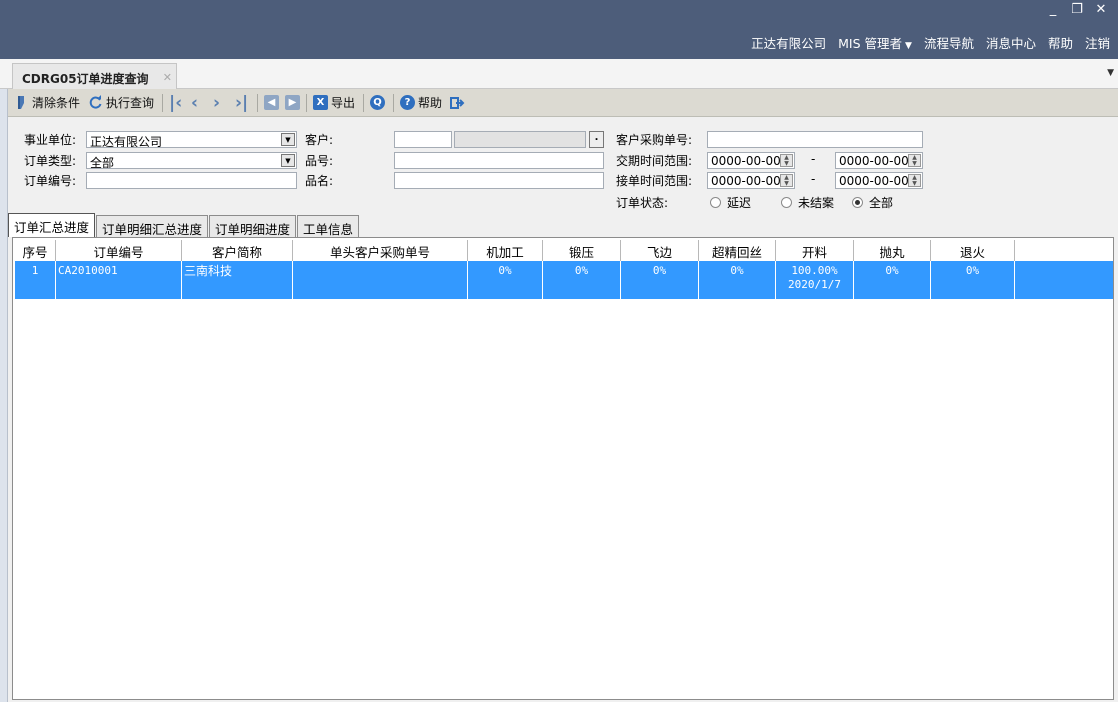  I want to click on business-unit-select: 正达有限公司 ▼, so click(191, 139).